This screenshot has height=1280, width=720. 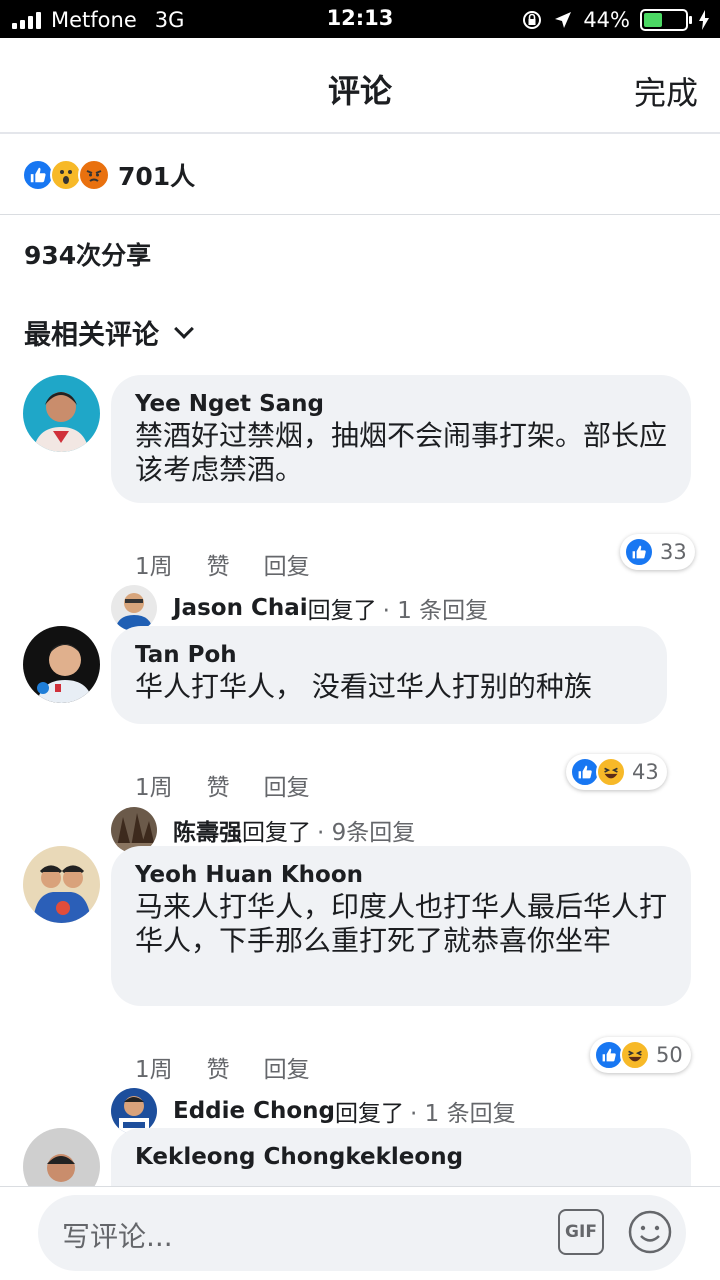 What do you see at coordinates (366, 833) in the screenshot?
I see `reply-count: · 9条回复` at bounding box center [366, 833].